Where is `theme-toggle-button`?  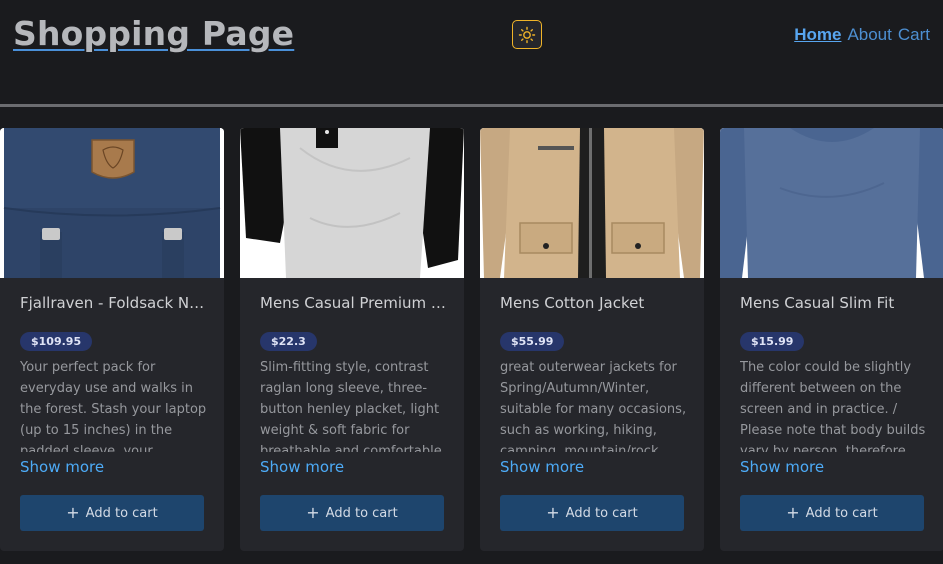 theme-toggle-button is located at coordinates (527, 34).